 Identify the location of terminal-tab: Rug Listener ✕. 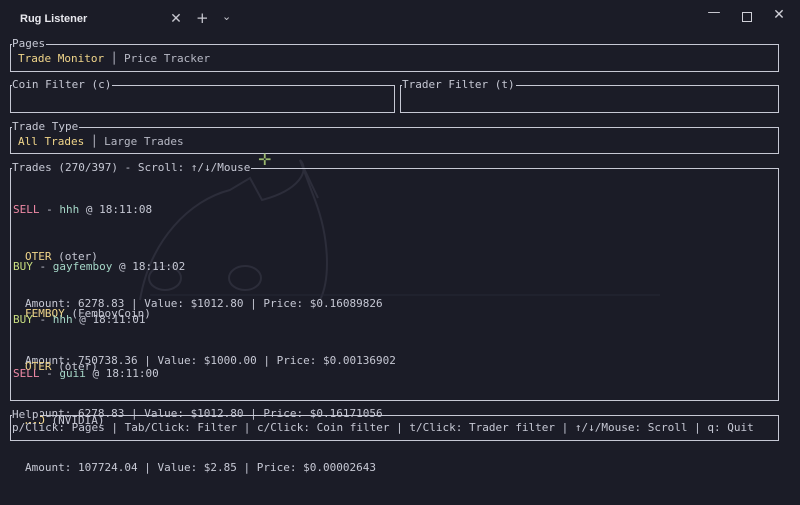
(98, 19).